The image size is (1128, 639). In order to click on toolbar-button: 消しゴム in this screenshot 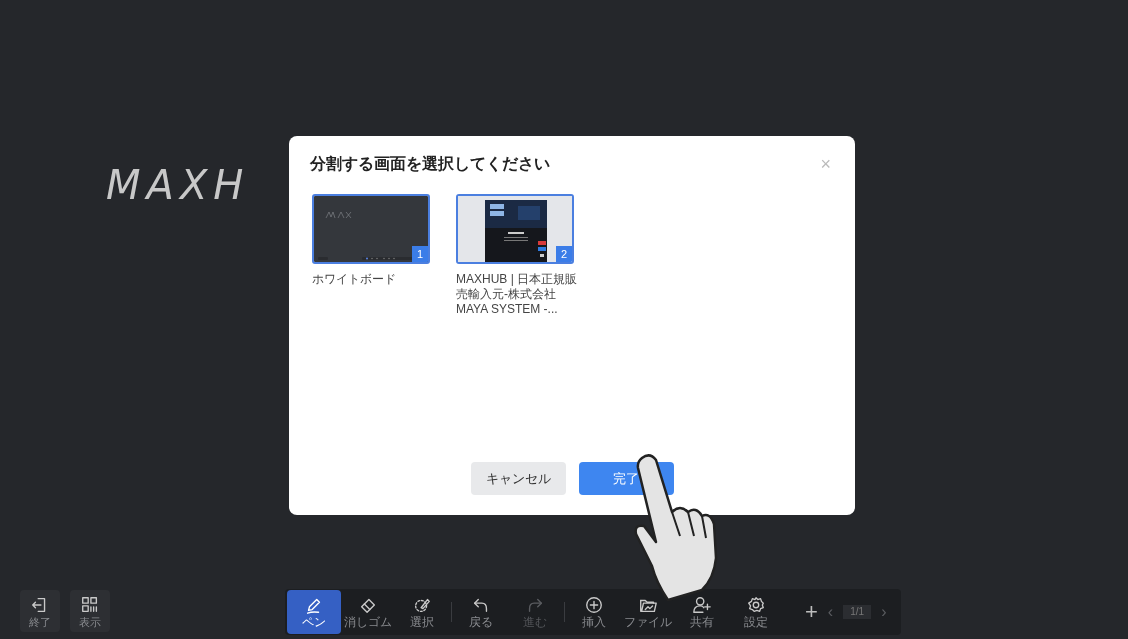, I will do `click(368, 612)`.